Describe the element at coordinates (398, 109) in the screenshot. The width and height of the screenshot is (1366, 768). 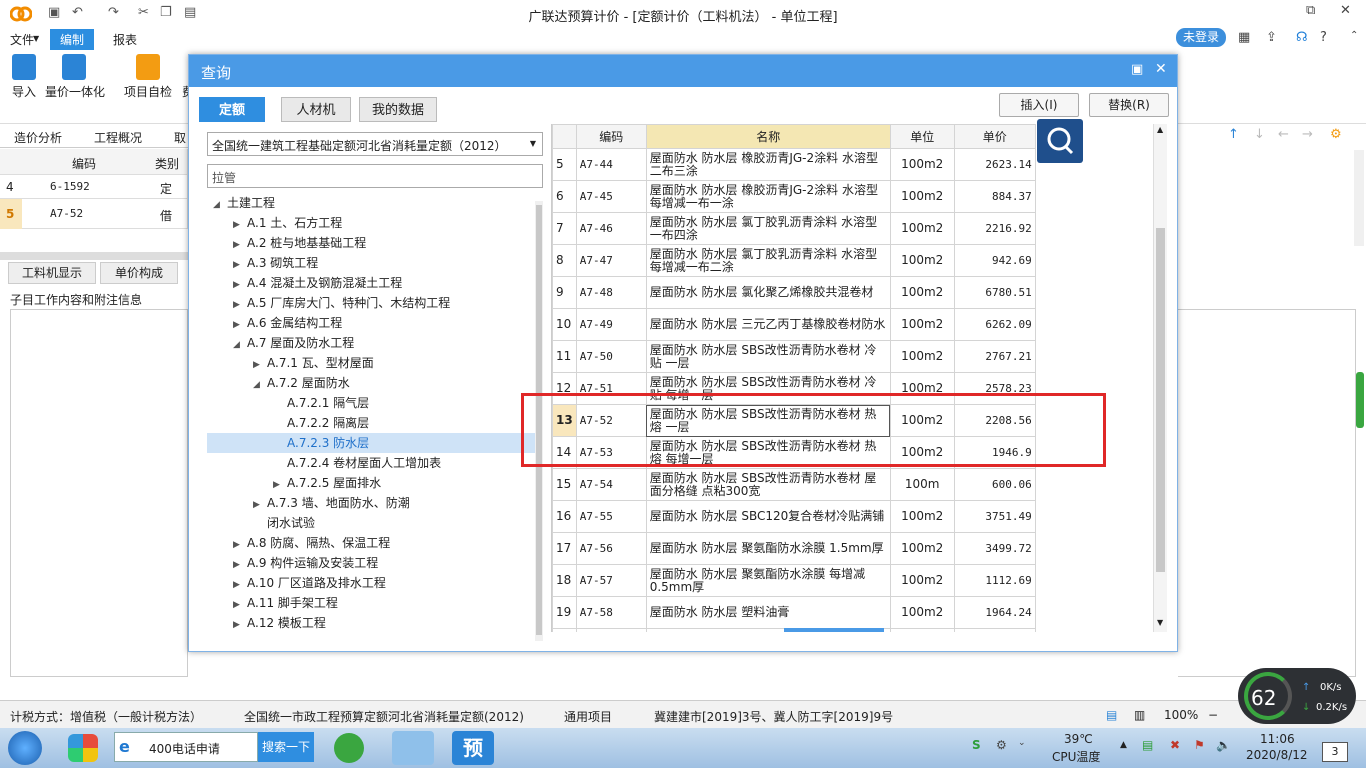
I see `tab-my-data: 我的数据` at that location.